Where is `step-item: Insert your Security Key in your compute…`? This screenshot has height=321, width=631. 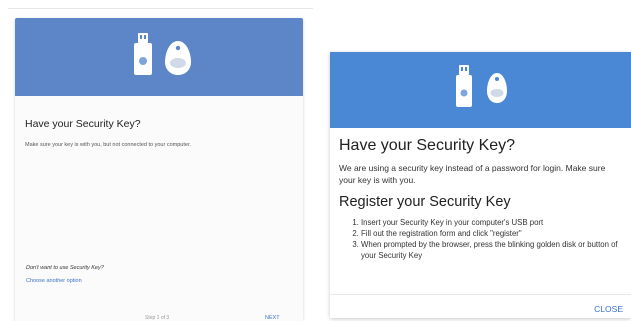 step-item: Insert your Security Key in your compute… is located at coordinates (491, 222).